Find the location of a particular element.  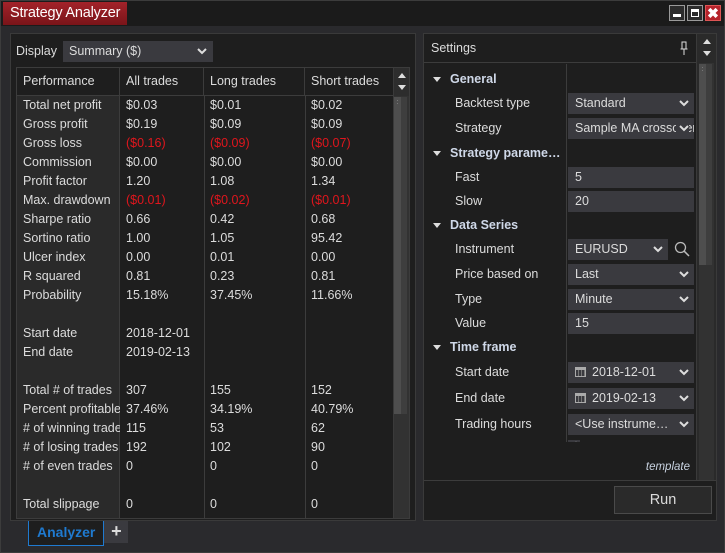

cell-long-trades: $0.09 is located at coordinates (226, 124).